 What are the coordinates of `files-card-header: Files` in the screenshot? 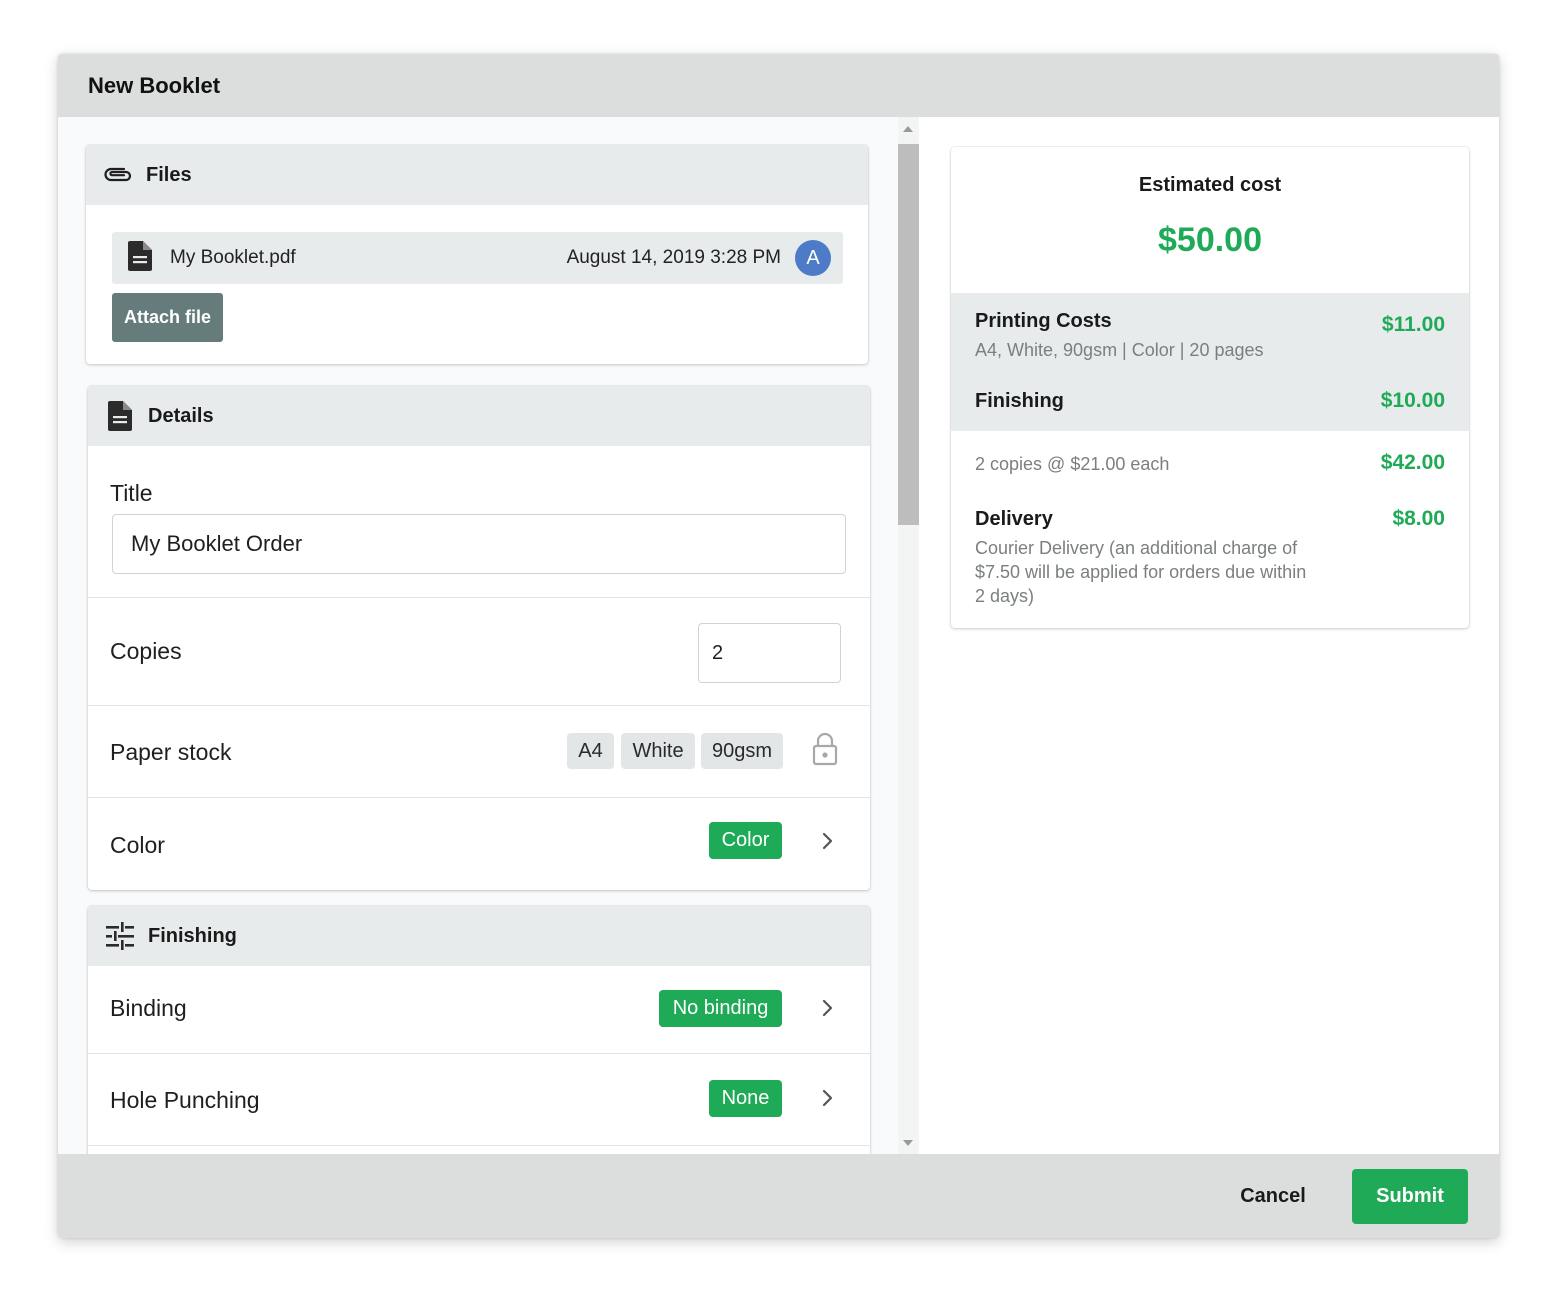 It's located at (477, 175).